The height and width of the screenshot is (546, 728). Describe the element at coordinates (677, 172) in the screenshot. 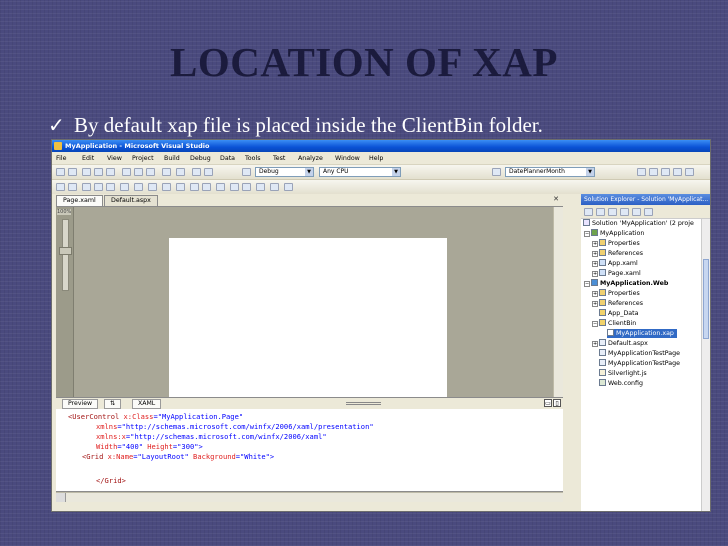

I see `toolbox-icon` at that location.